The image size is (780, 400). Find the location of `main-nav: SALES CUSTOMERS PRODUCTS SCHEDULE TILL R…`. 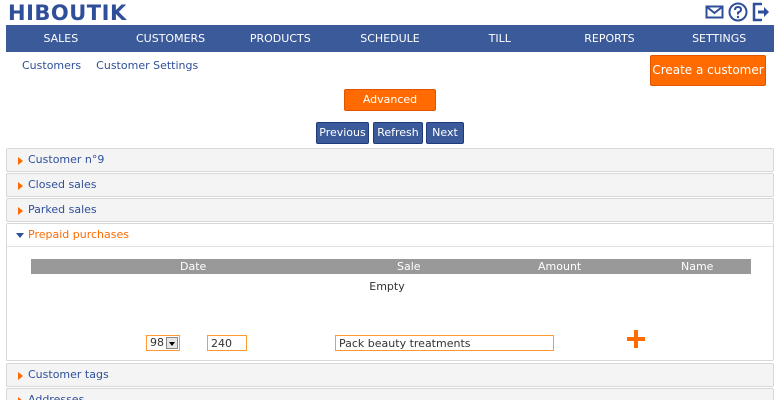

main-nav: SALES CUSTOMERS PRODUCTS SCHEDULE TILL R… is located at coordinates (390, 38).